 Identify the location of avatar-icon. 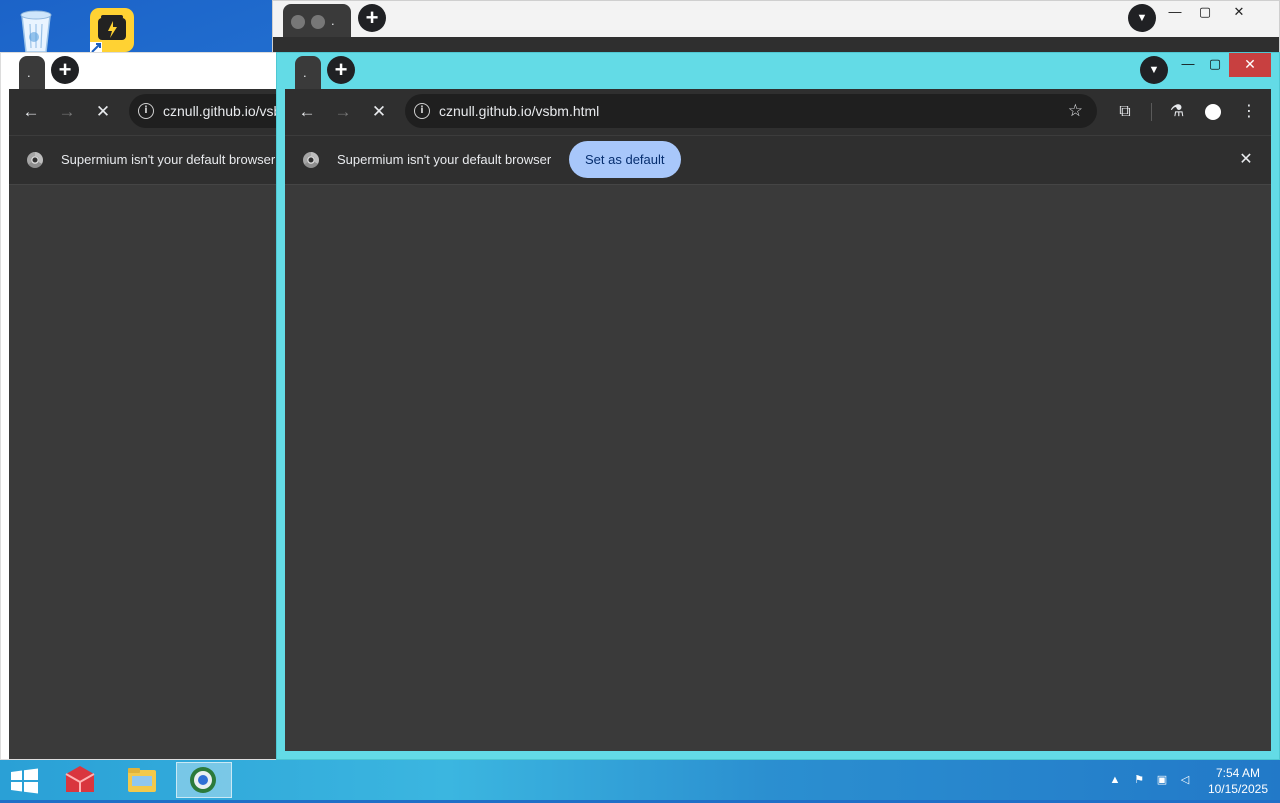
(1213, 111).